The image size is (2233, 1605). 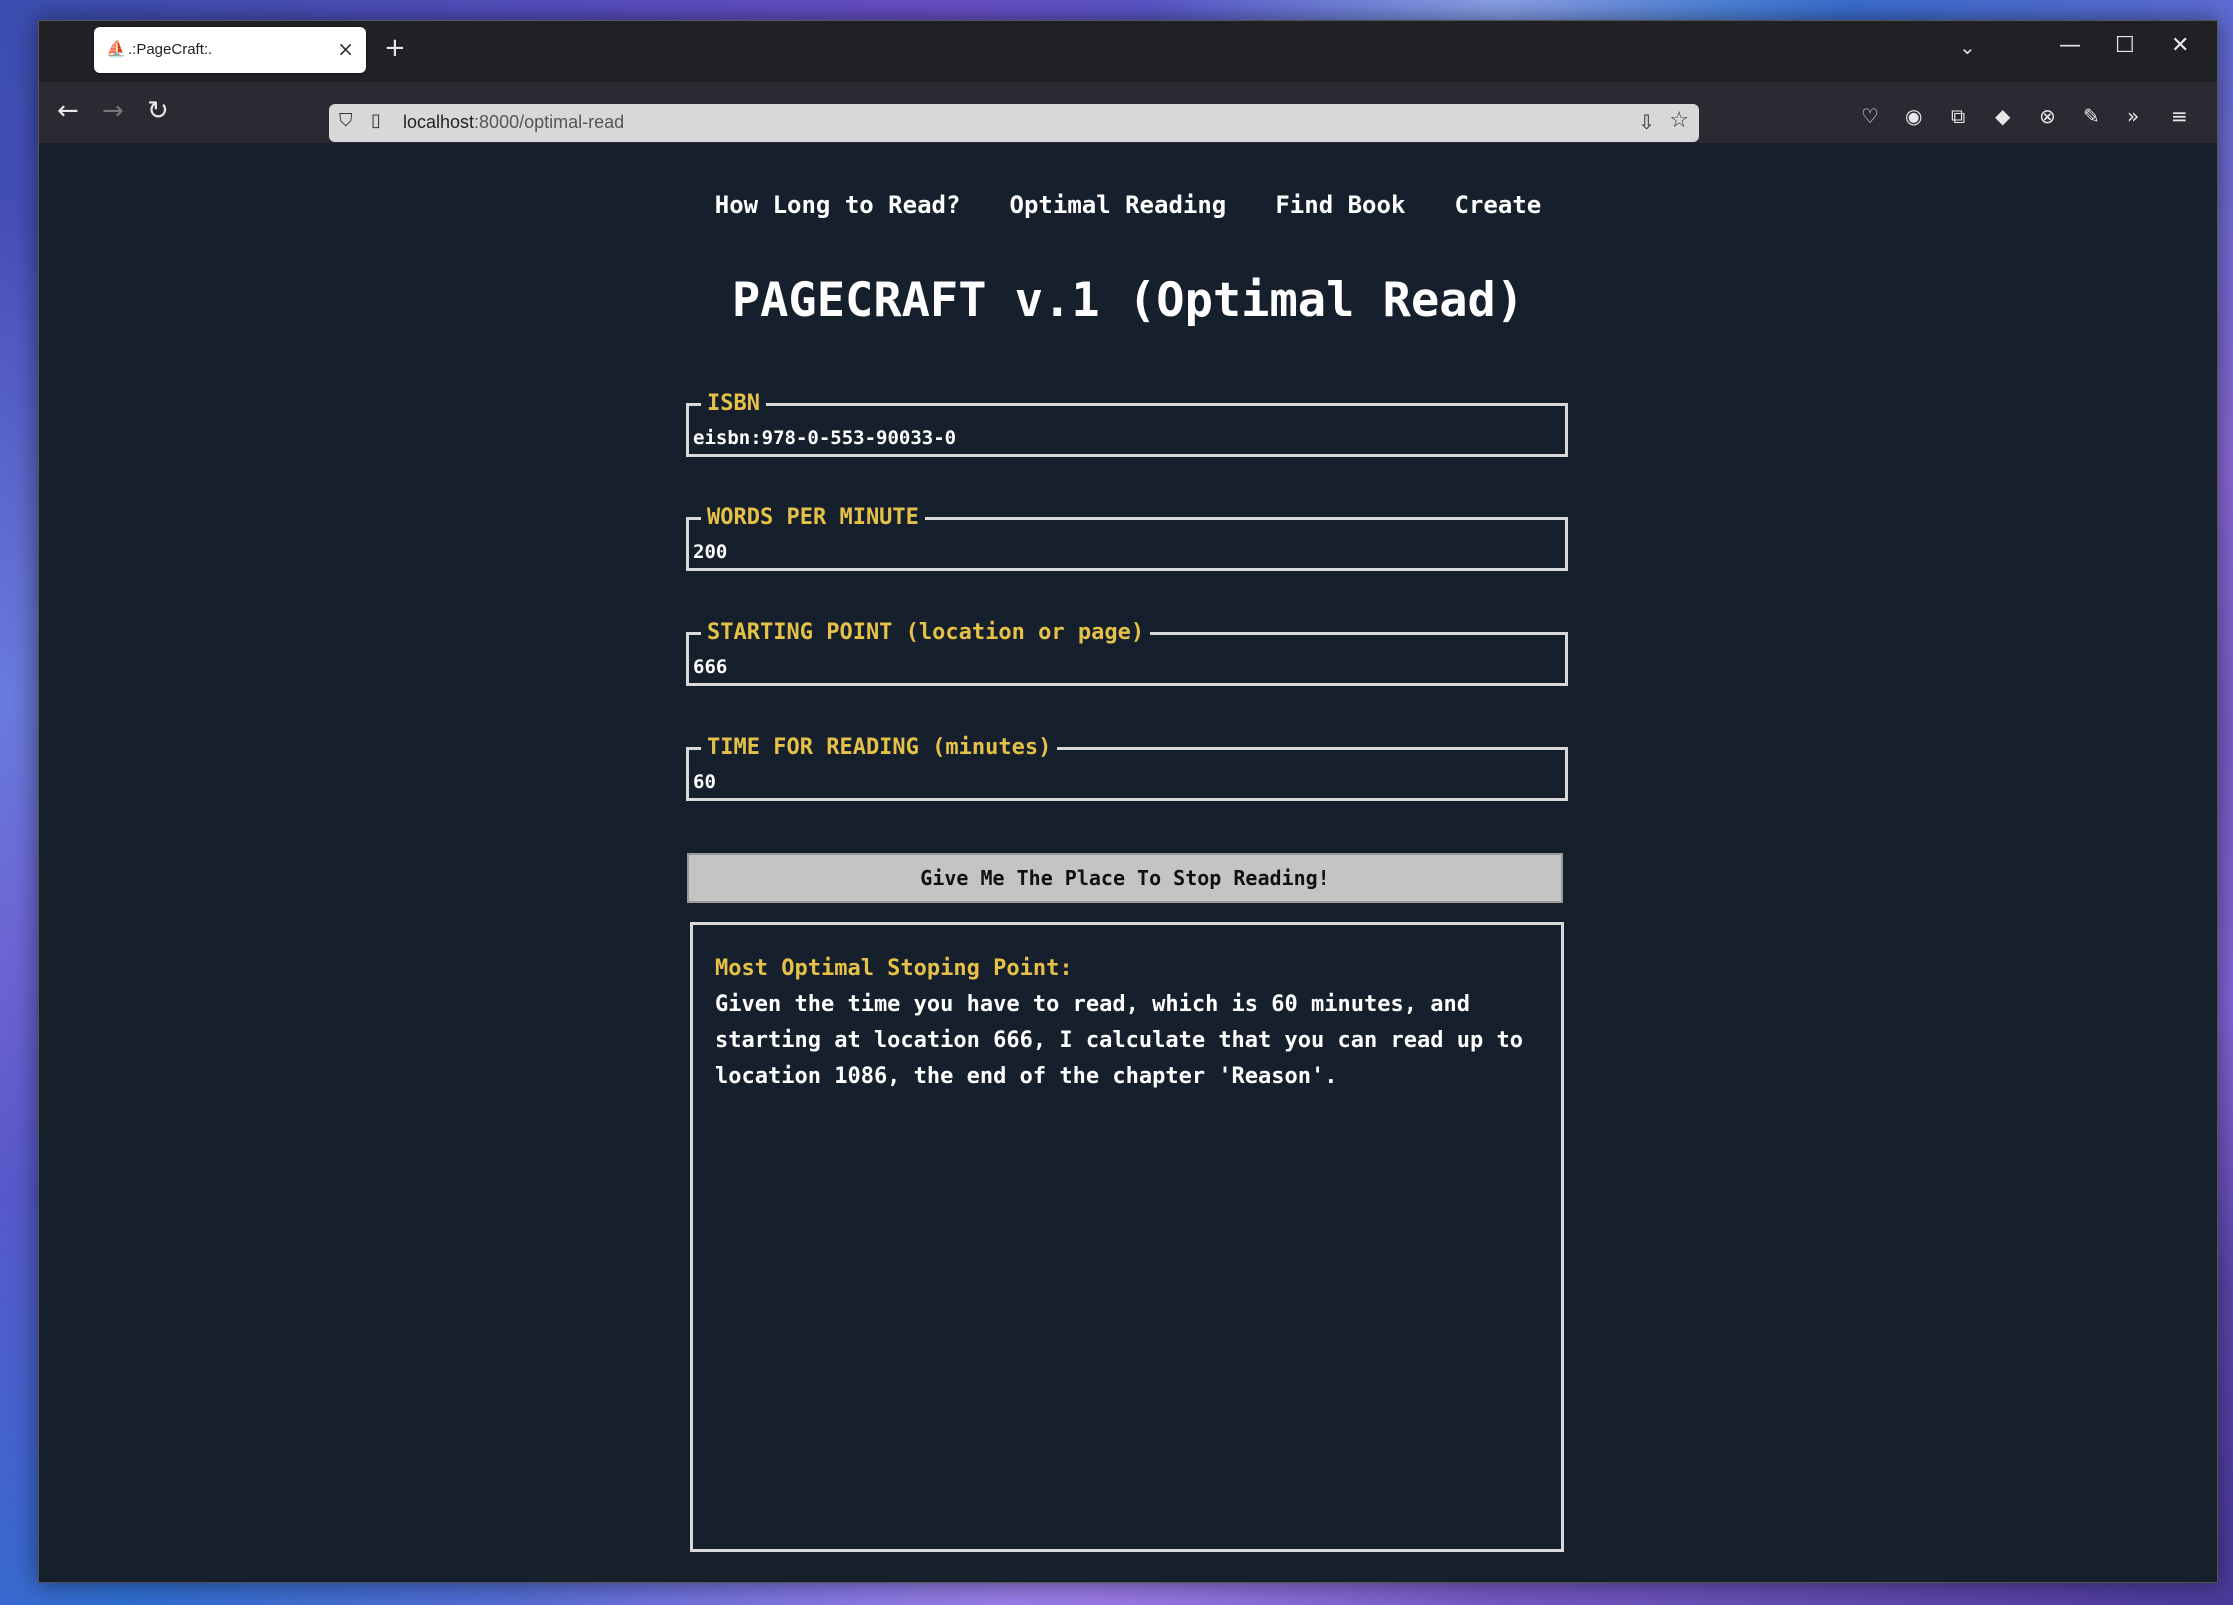 What do you see at coordinates (704, 782) in the screenshot?
I see `reading-time-input: 60` at bounding box center [704, 782].